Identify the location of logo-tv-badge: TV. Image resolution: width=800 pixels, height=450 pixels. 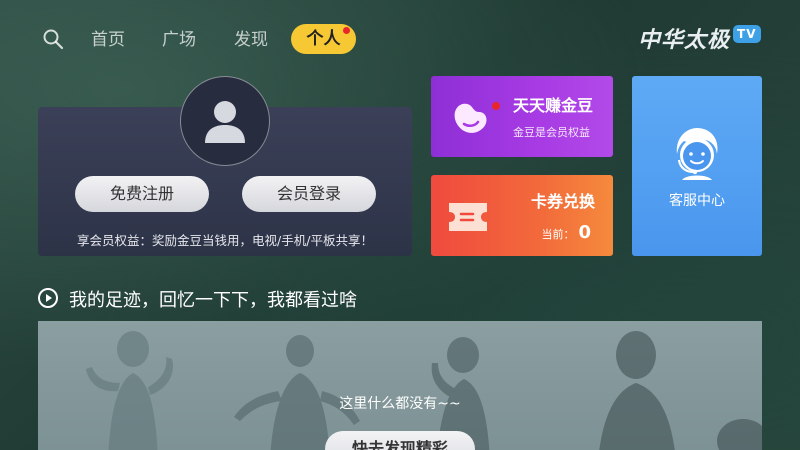
(747, 34).